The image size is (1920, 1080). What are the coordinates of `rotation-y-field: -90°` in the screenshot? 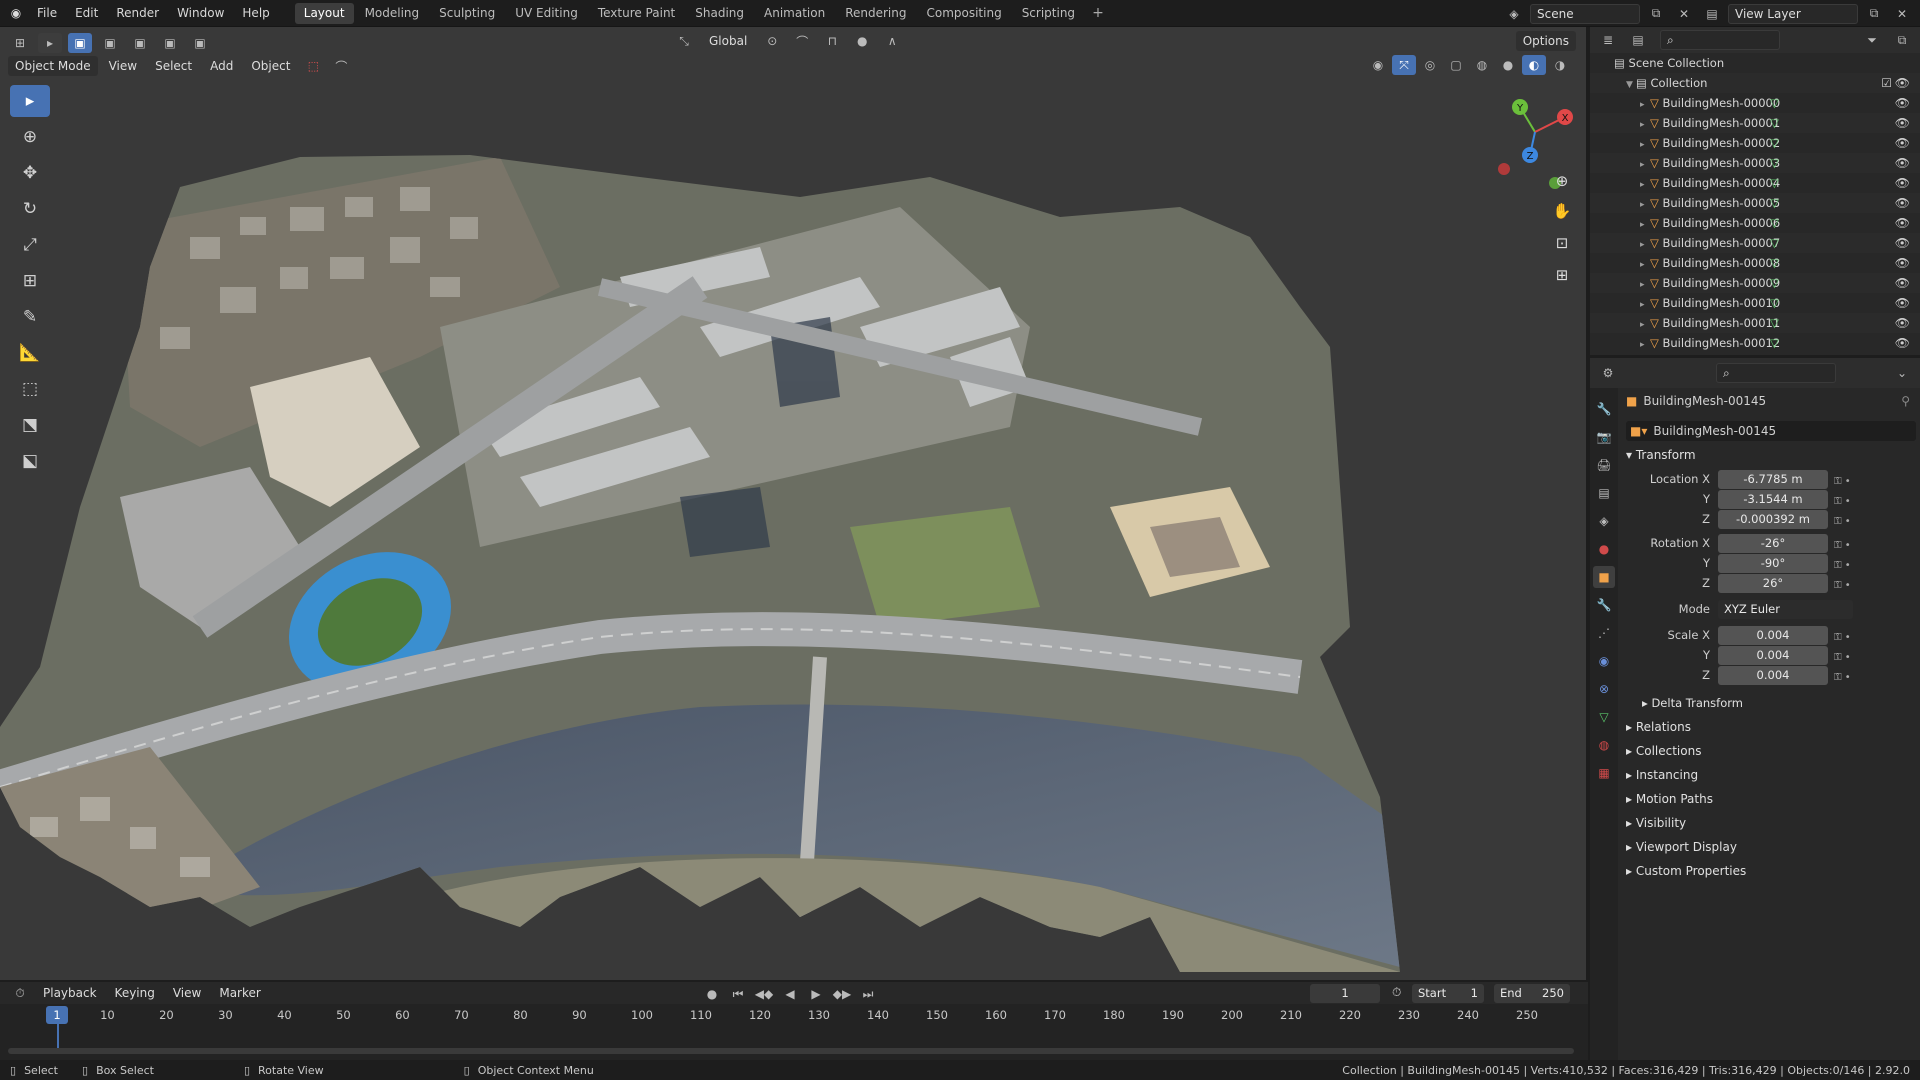 It's located at (1773, 563).